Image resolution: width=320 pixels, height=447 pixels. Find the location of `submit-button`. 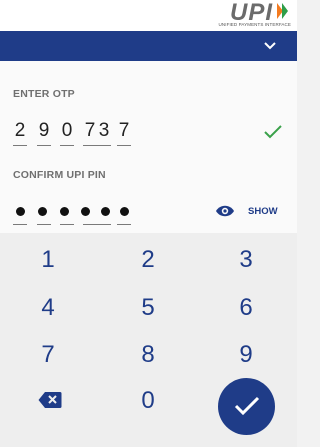

submit-button is located at coordinates (246, 406).